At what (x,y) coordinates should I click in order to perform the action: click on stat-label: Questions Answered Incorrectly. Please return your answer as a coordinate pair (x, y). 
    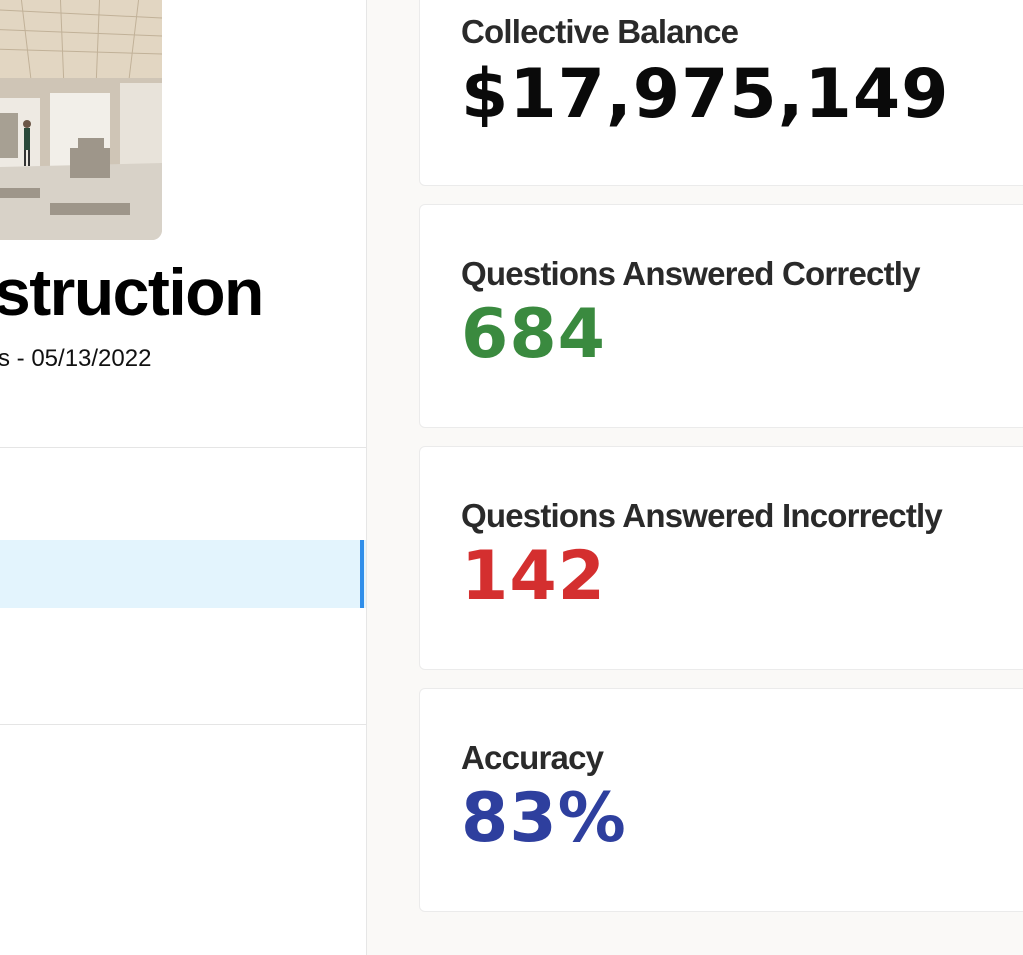
    Looking at the image, I should click on (702, 515).